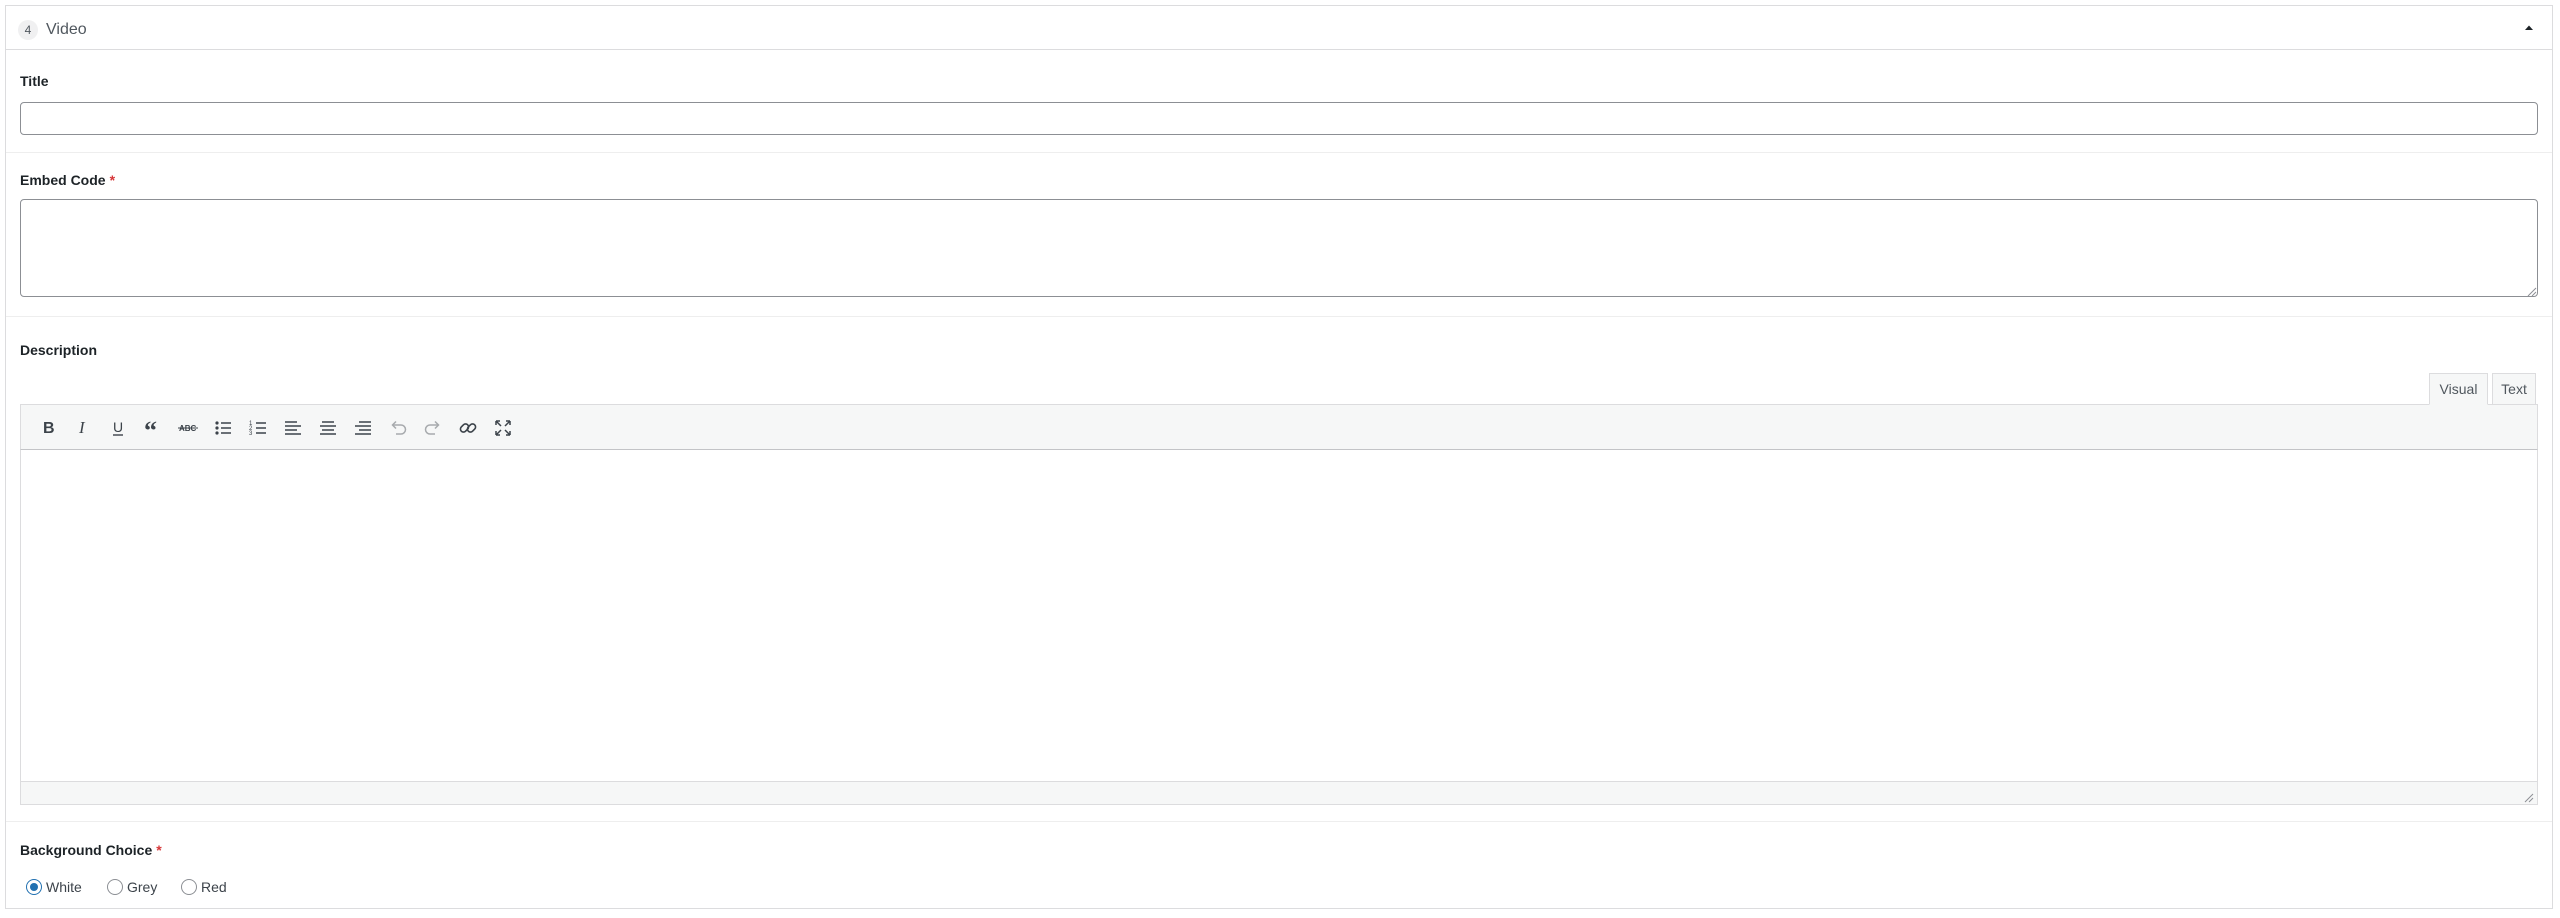  What do you see at coordinates (115, 887) in the screenshot?
I see `radio-grey-circle` at bounding box center [115, 887].